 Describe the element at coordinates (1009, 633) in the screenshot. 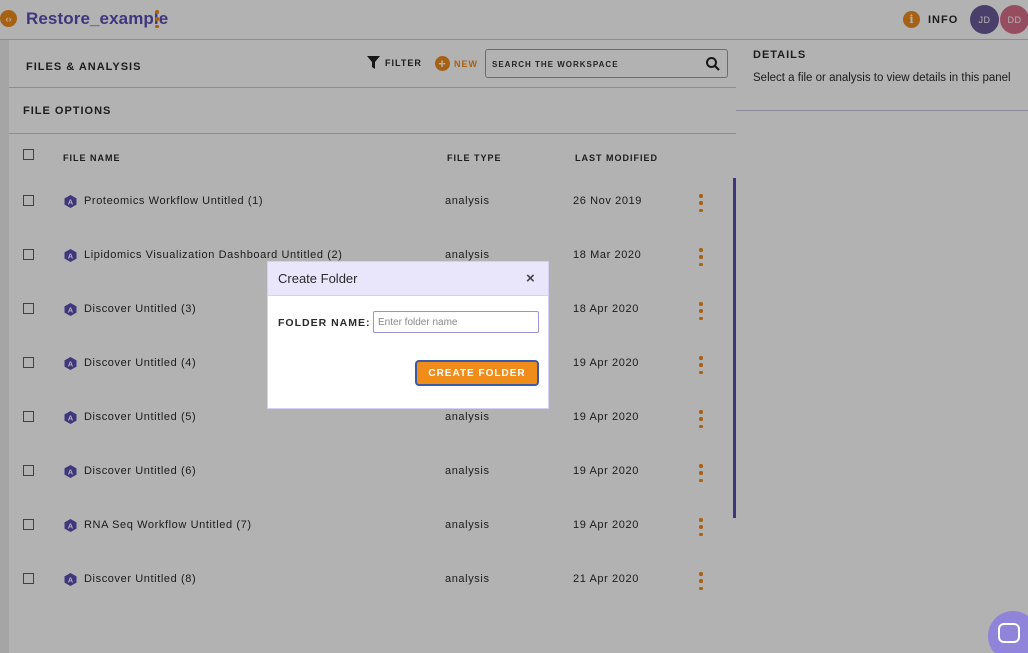

I see `chat-icon` at that location.